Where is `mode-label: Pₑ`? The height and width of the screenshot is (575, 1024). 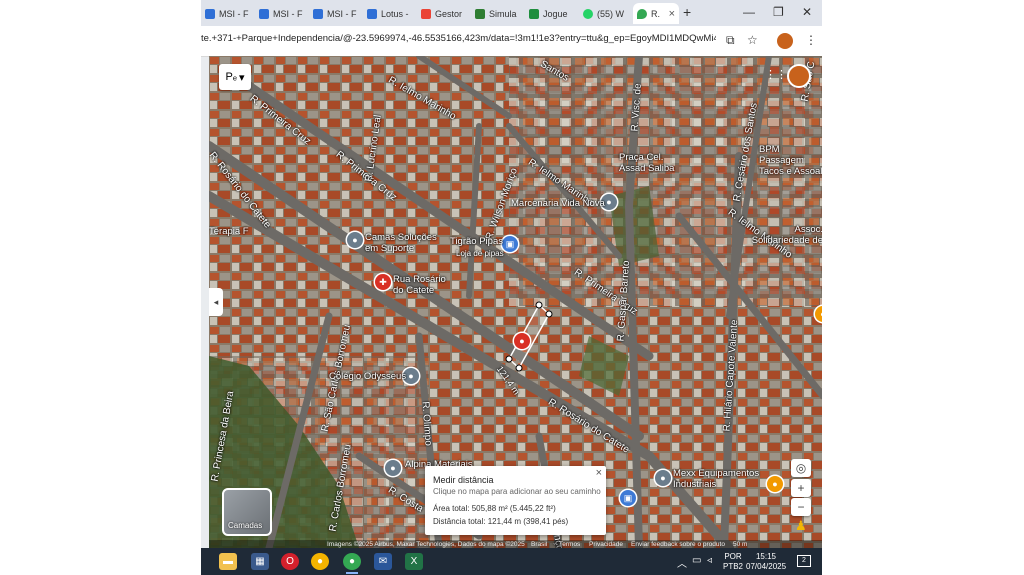
mode-label: Pₑ is located at coordinates (231, 77).